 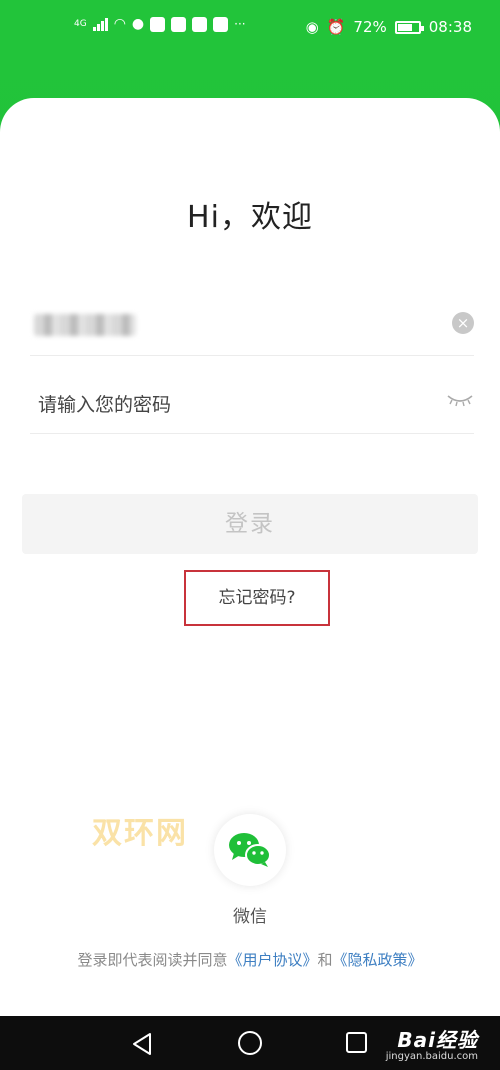 I want to click on wifi-icon: ◠, so click(x=119, y=24).